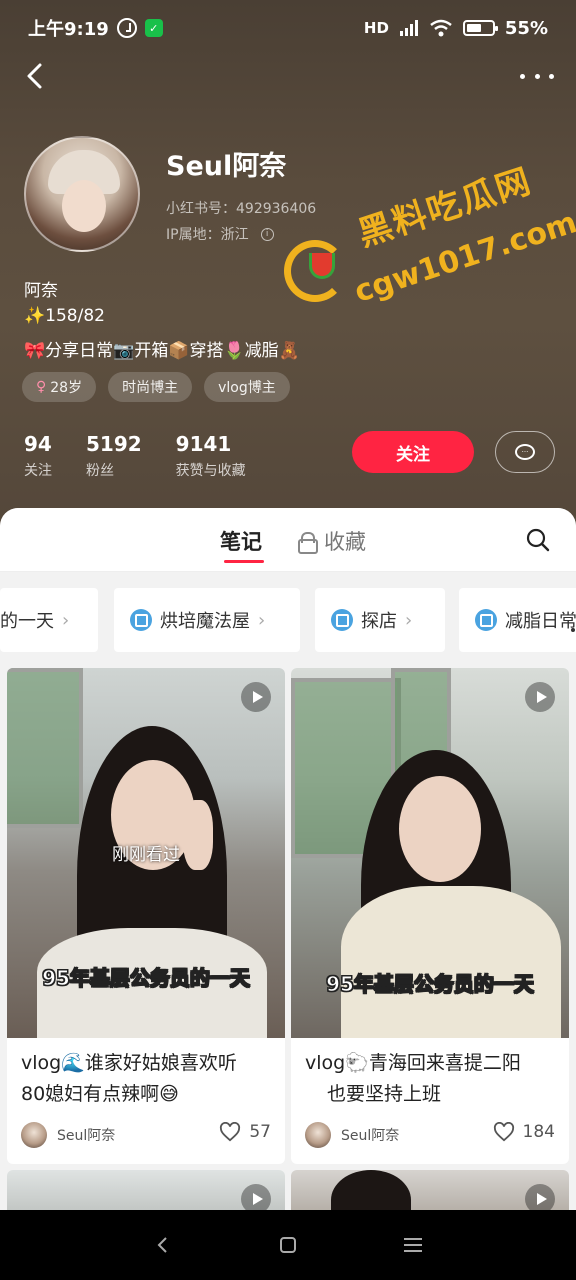 Image resolution: width=576 pixels, height=1280 pixels. Describe the element at coordinates (430, 235) in the screenshot. I see `watermark: 黑料吃瓜网 cgw1017.com` at that location.